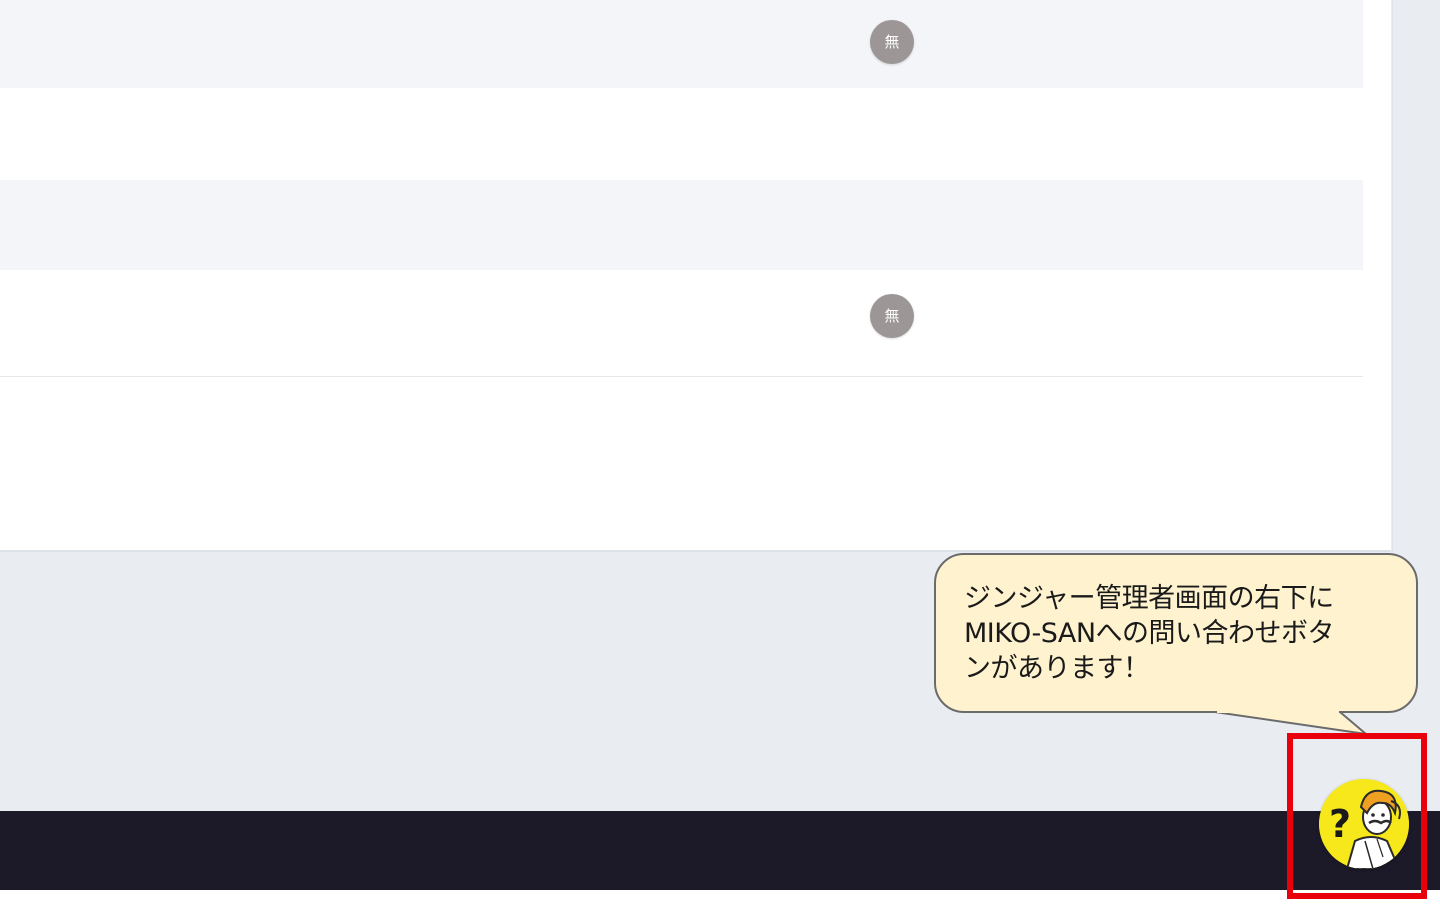 Image resolution: width=1440 pixels, height=912 pixels. I want to click on scrollbar-track, so click(1406, 276).